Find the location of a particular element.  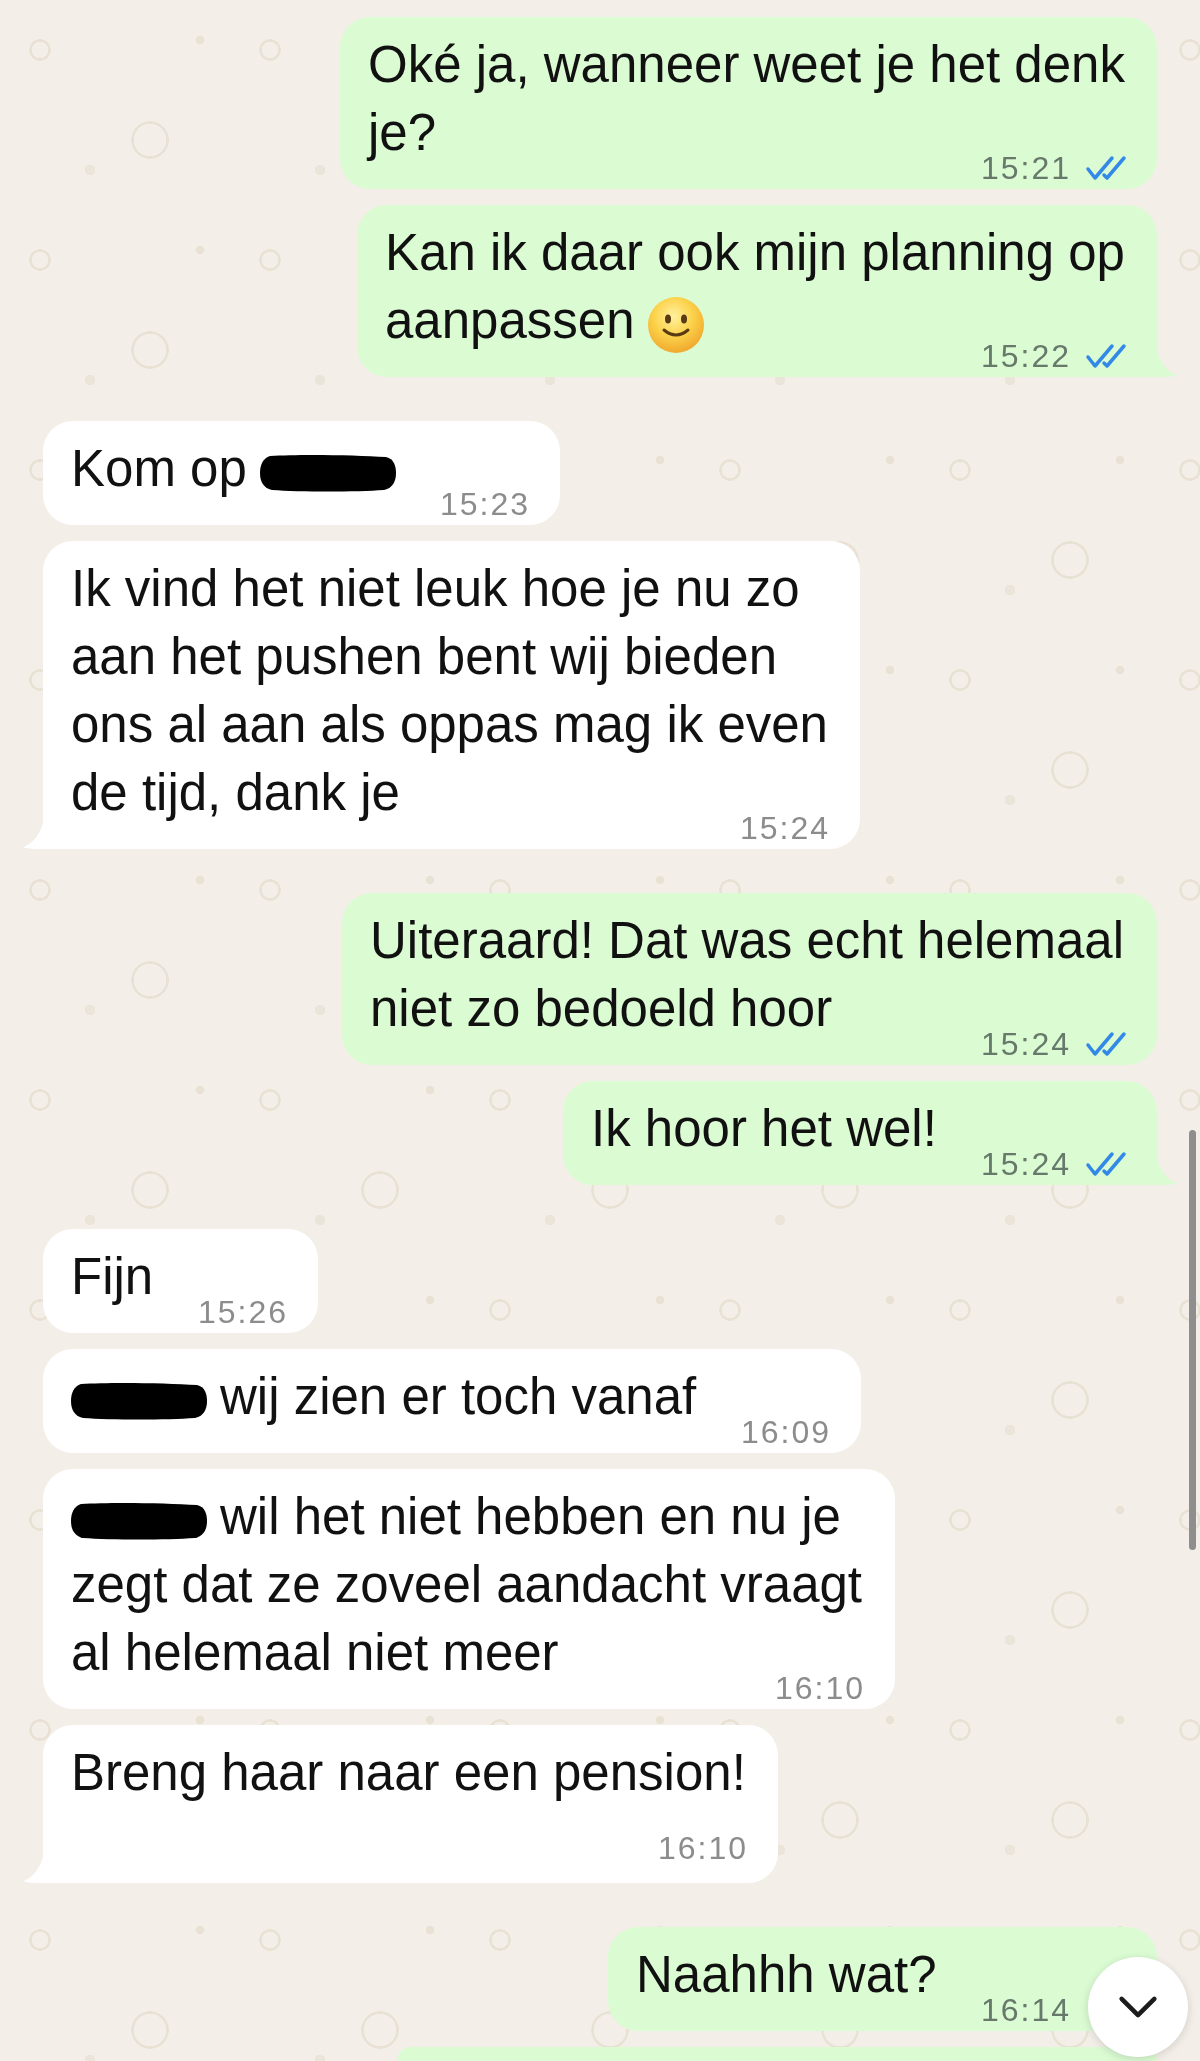

message-time: 15:24 is located at coordinates (1025, 1164).